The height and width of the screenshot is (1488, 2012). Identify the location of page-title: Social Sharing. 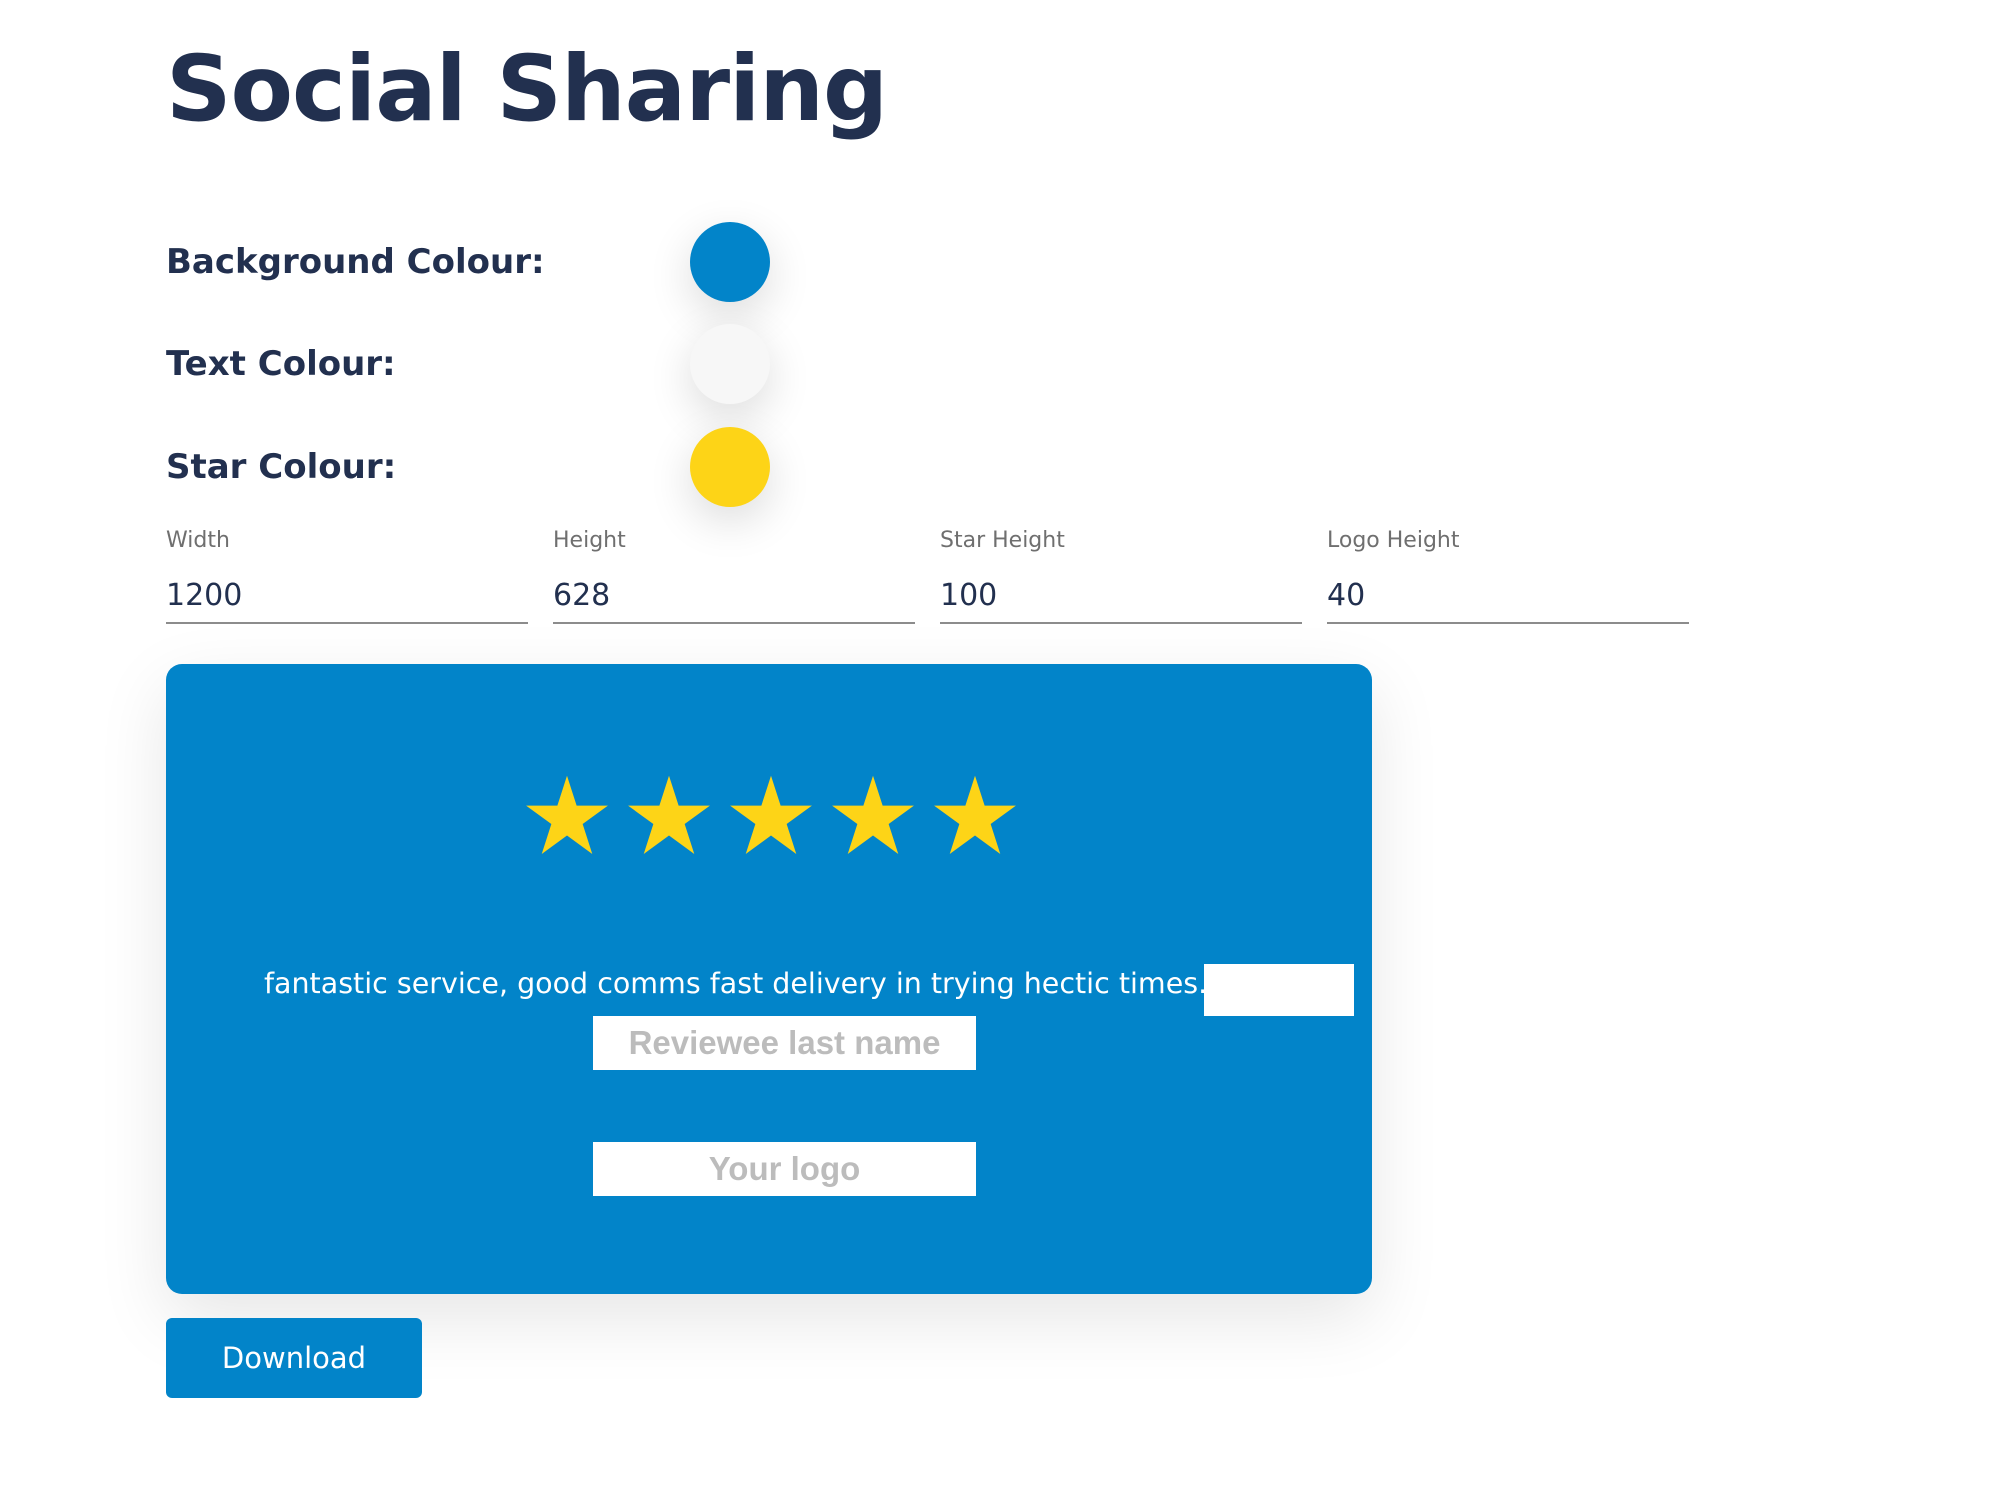
(527, 89).